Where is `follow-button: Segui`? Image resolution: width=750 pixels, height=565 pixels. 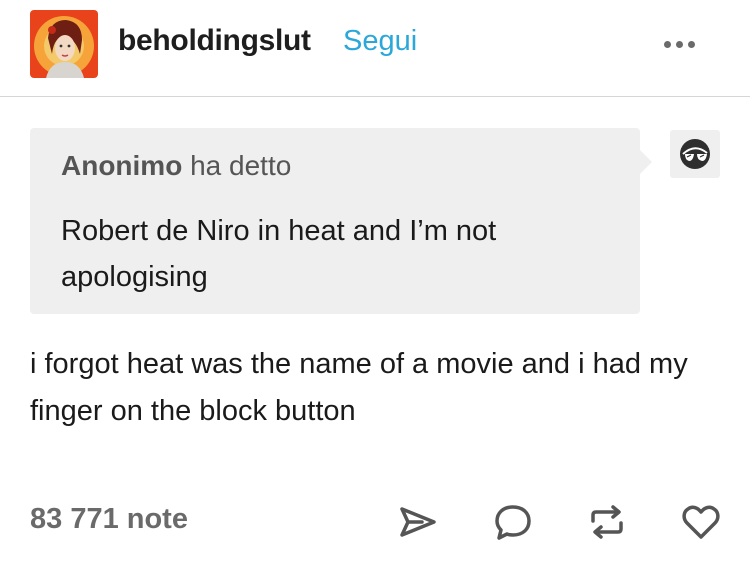
follow-button: Segui is located at coordinates (380, 41).